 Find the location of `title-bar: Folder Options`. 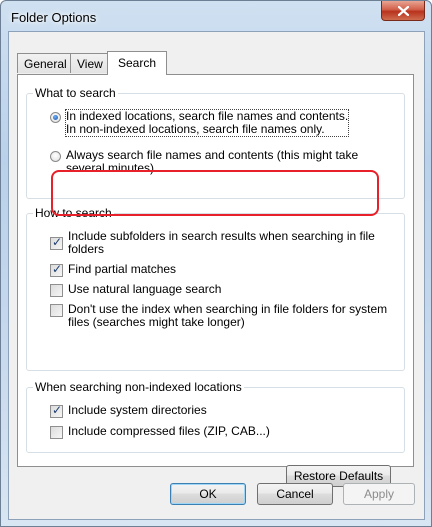

title-bar: Folder Options is located at coordinates (216, 16).